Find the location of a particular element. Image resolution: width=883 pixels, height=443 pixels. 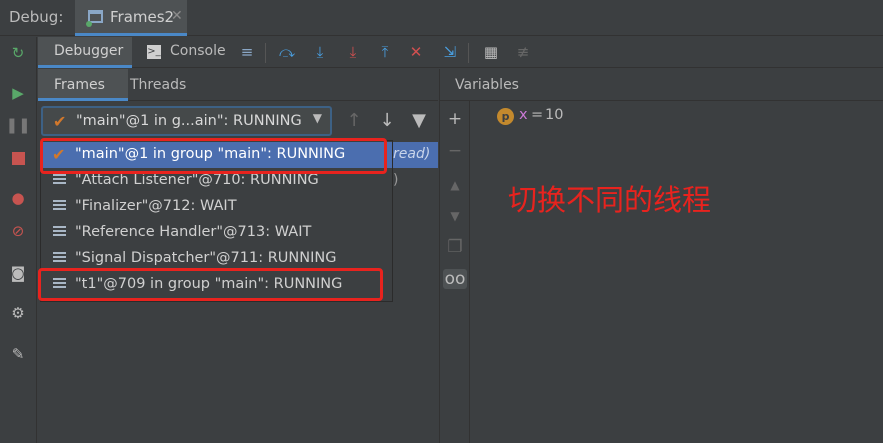

next-frame-icon: ↓ is located at coordinates (387, 121).